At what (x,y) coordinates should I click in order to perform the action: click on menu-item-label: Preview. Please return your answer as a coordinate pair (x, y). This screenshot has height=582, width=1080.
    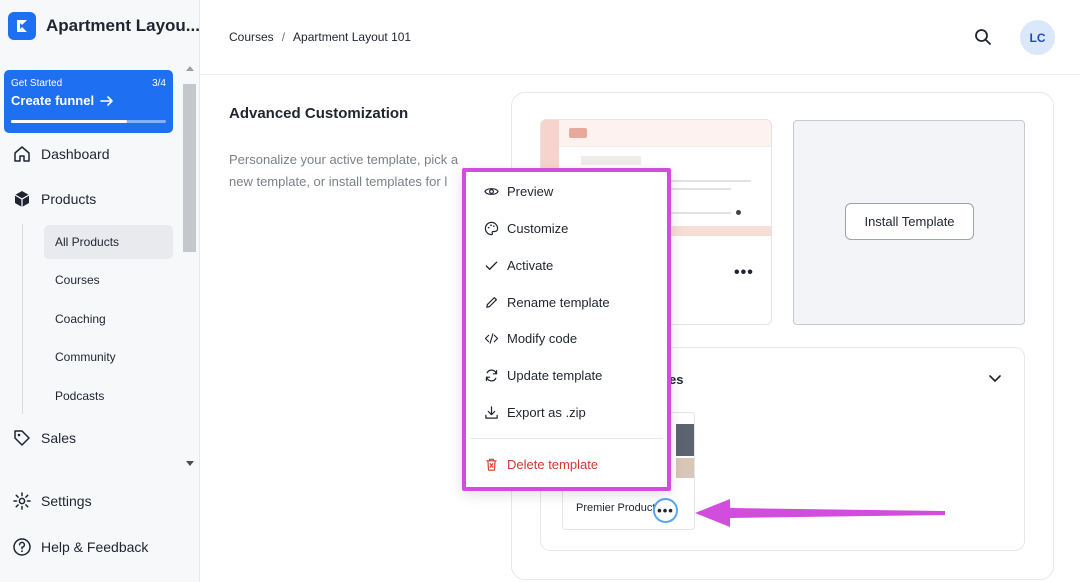
    Looking at the image, I should click on (530, 191).